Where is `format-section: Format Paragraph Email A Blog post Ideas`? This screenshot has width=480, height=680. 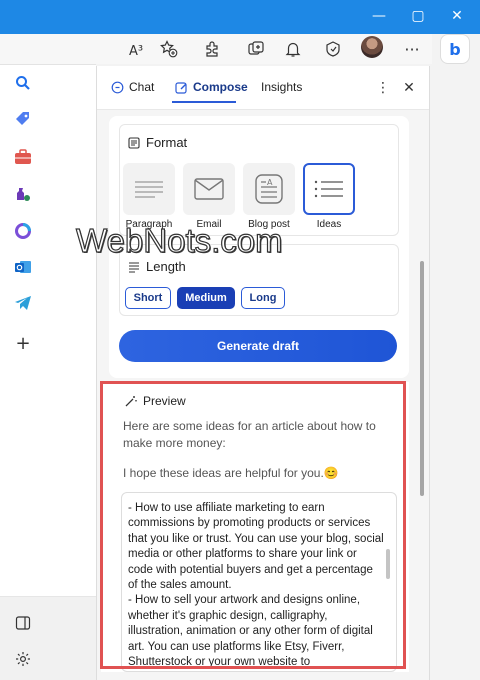 format-section: Format Paragraph Email A Blog post Ideas is located at coordinates (259, 180).